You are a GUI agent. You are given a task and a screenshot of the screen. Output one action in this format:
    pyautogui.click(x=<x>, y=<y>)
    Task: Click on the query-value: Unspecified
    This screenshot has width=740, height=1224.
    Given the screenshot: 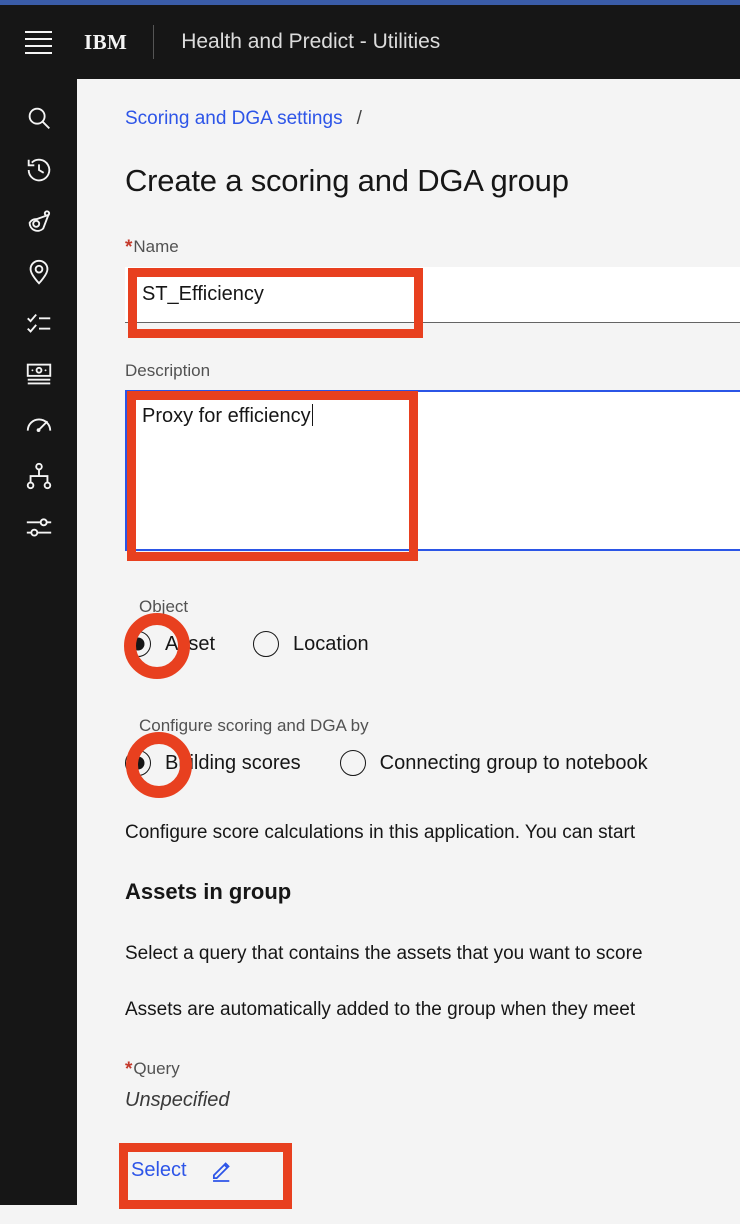 What is the action you would take?
    pyautogui.click(x=177, y=1100)
    